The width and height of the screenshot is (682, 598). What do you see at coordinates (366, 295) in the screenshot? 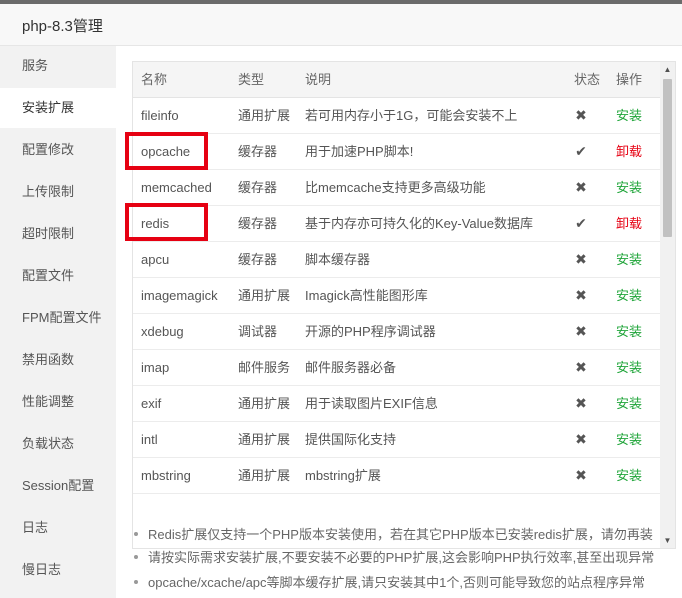
I see `extension-description: Imagick高性能图形库` at bounding box center [366, 295].